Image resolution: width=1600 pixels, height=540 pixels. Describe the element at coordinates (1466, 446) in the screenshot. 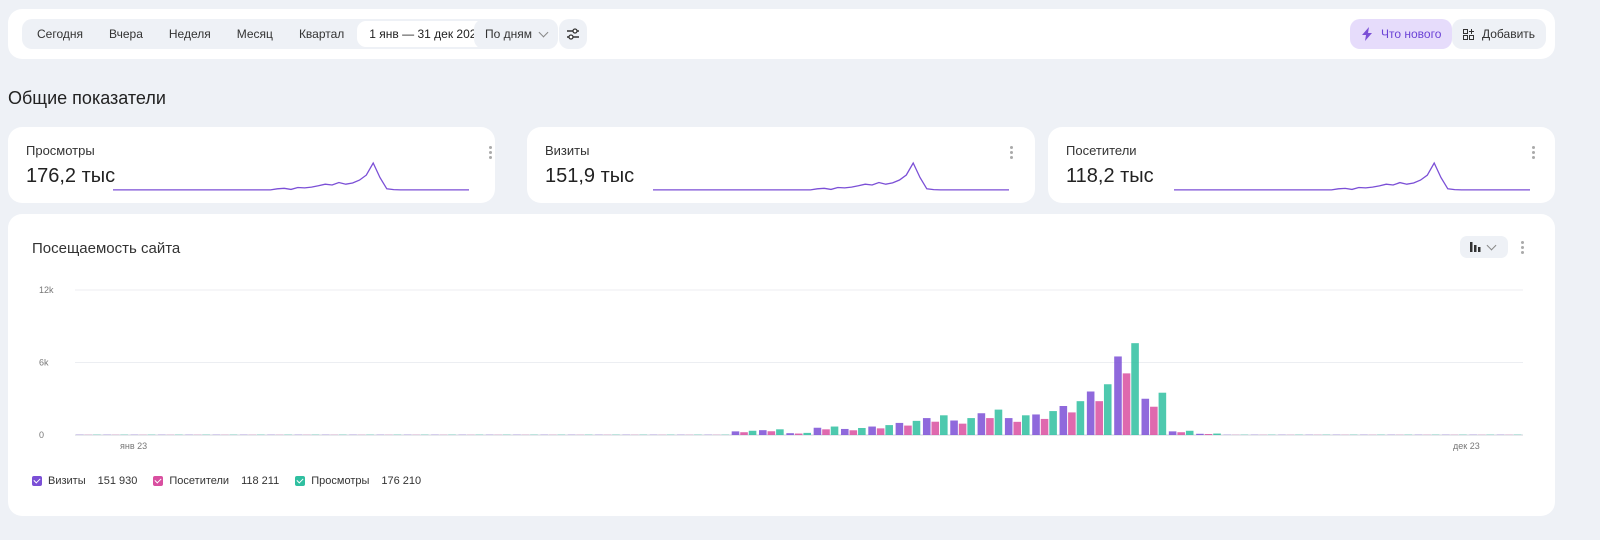

I see `x-tick-label: дек 23` at that location.